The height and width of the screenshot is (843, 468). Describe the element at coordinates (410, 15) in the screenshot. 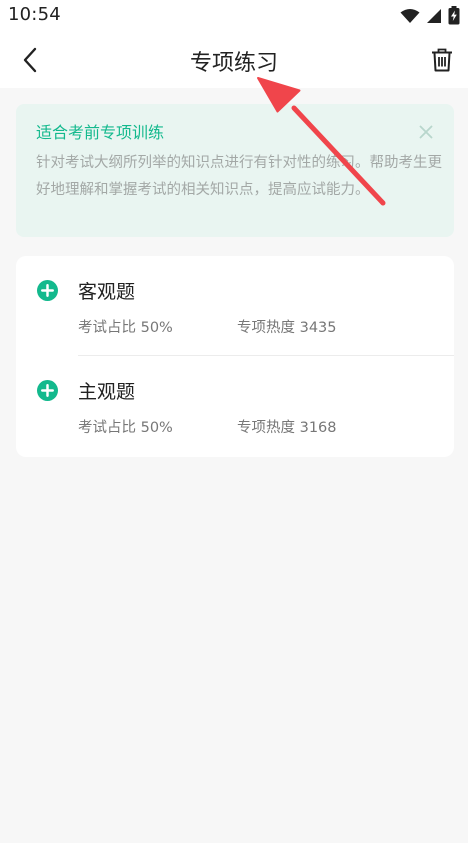

I see `wifi-icon` at that location.